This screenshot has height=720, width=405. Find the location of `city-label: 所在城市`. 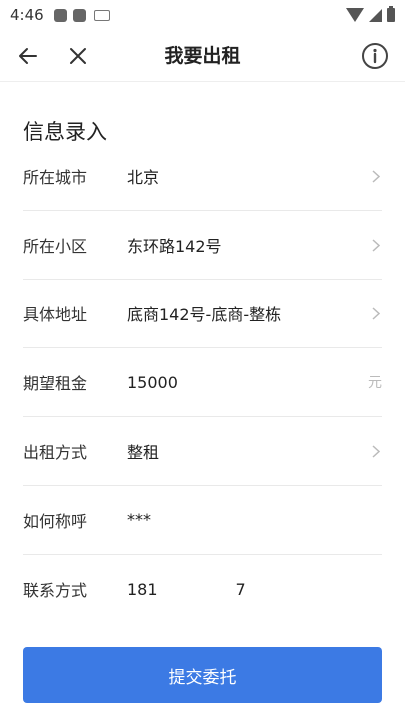

city-label: 所在城市 is located at coordinates (55, 177).